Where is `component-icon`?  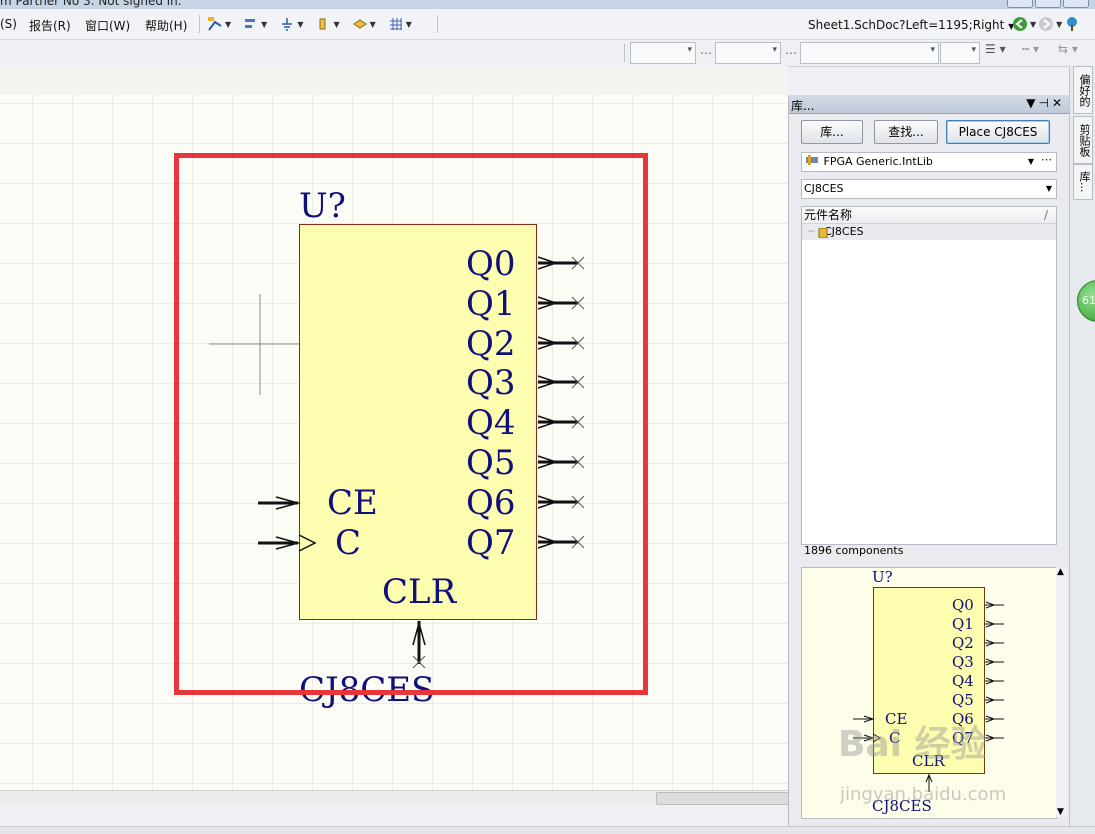 component-icon is located at coordinates (823, 235).